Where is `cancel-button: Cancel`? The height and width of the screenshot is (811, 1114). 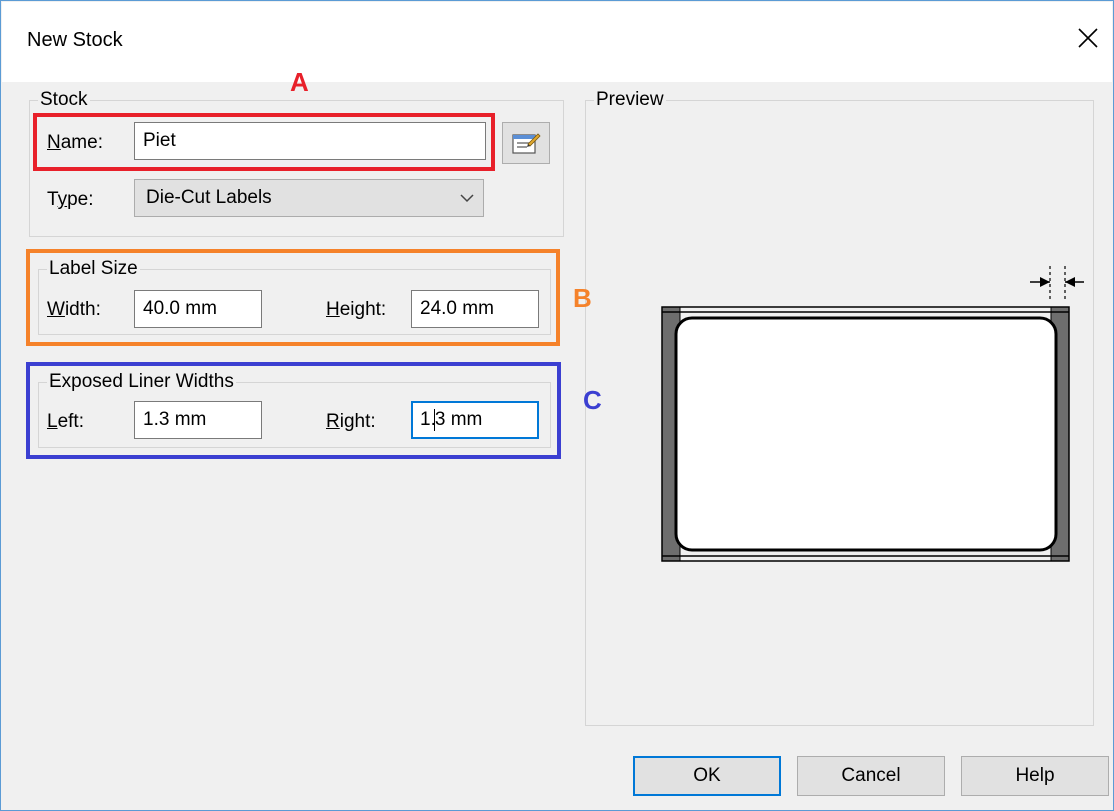
cancel-button: Cancel is located at coordinates (871, 776).